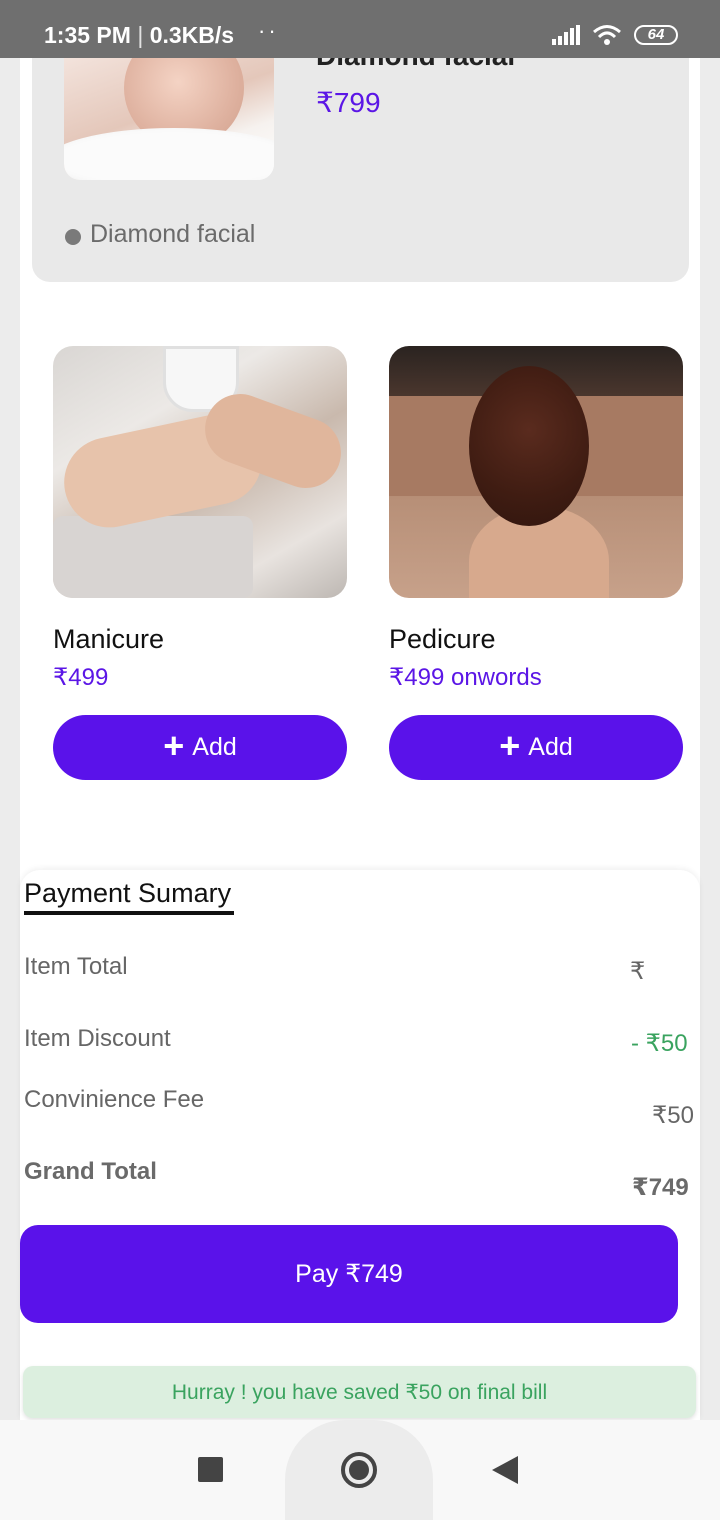  Describe the element at coordinates (129, 913) in the screenshot. I see `title-underline` at that location.